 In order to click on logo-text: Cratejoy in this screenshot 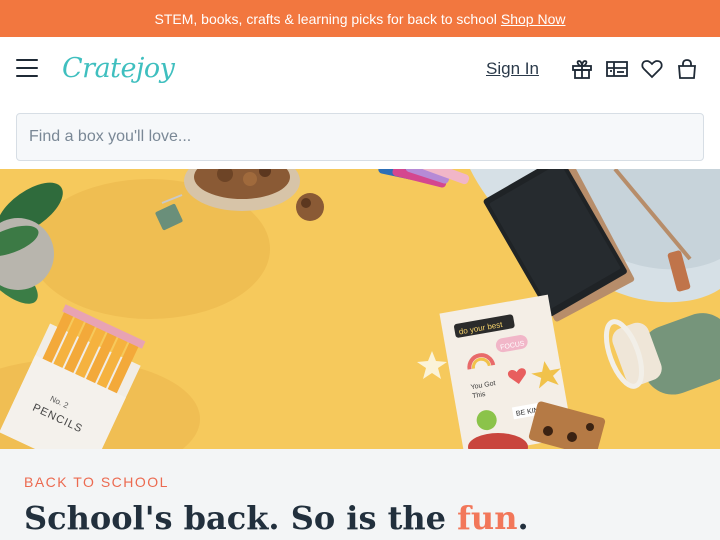, I will do `click(118, 68)`.